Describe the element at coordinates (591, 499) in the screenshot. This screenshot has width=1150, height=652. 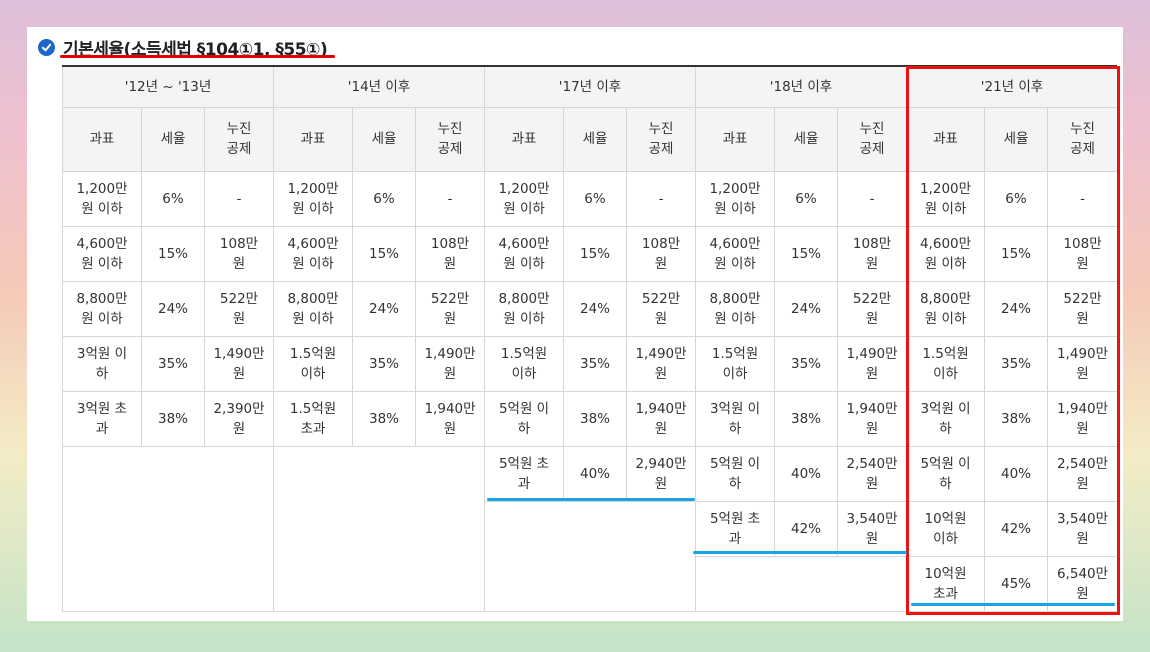
I see `blue-underline-2017` at that location.